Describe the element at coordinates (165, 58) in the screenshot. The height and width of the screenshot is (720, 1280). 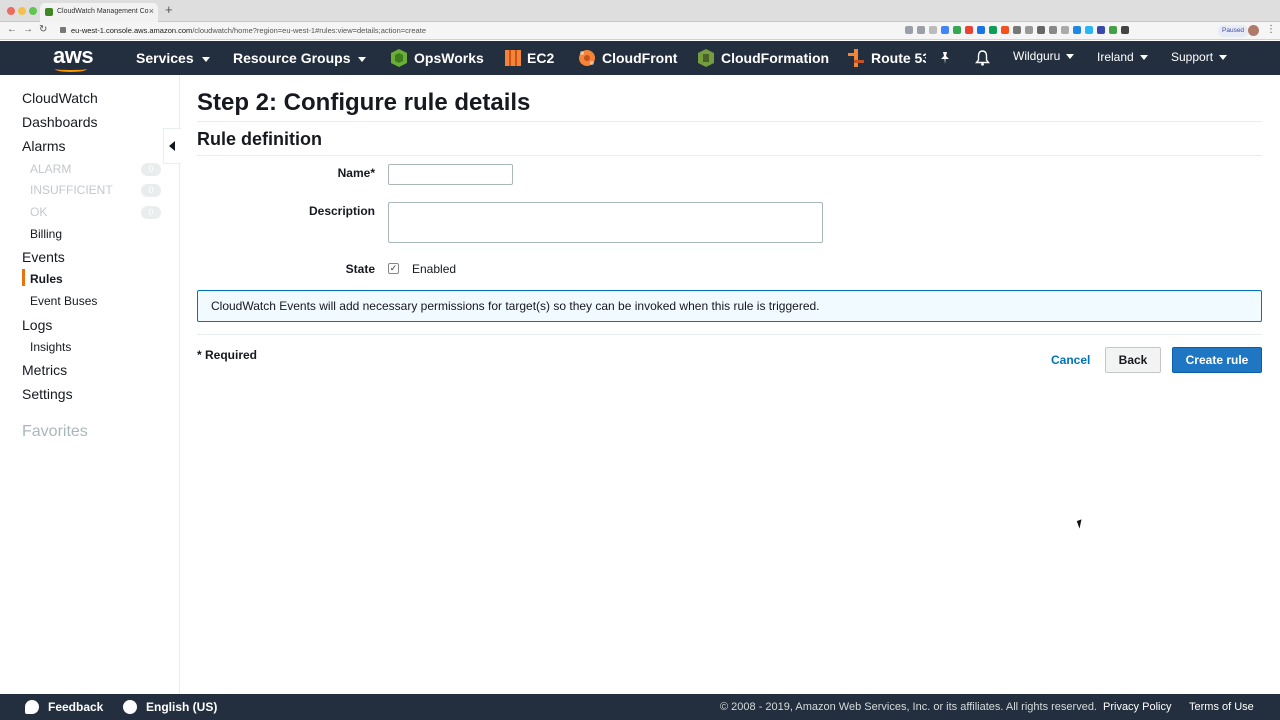
I see `services-label: Services` at that location.